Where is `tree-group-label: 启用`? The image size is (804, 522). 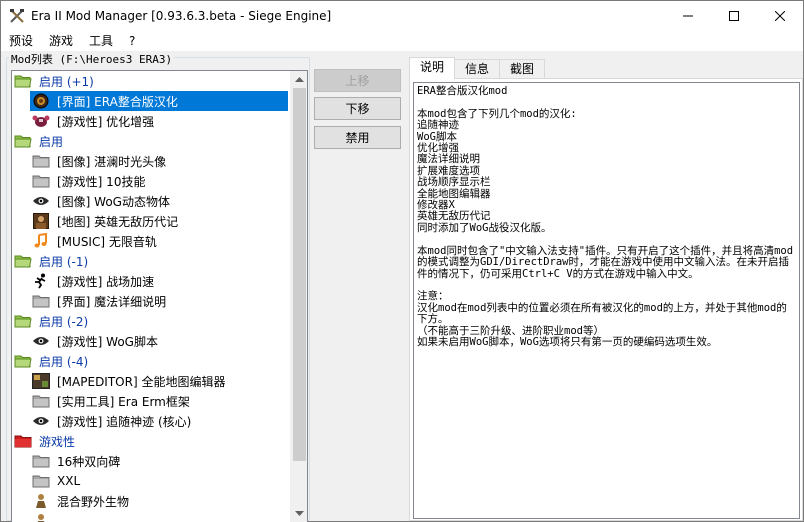 tree-group-label: 启用 is located at coordinates (51, 141).